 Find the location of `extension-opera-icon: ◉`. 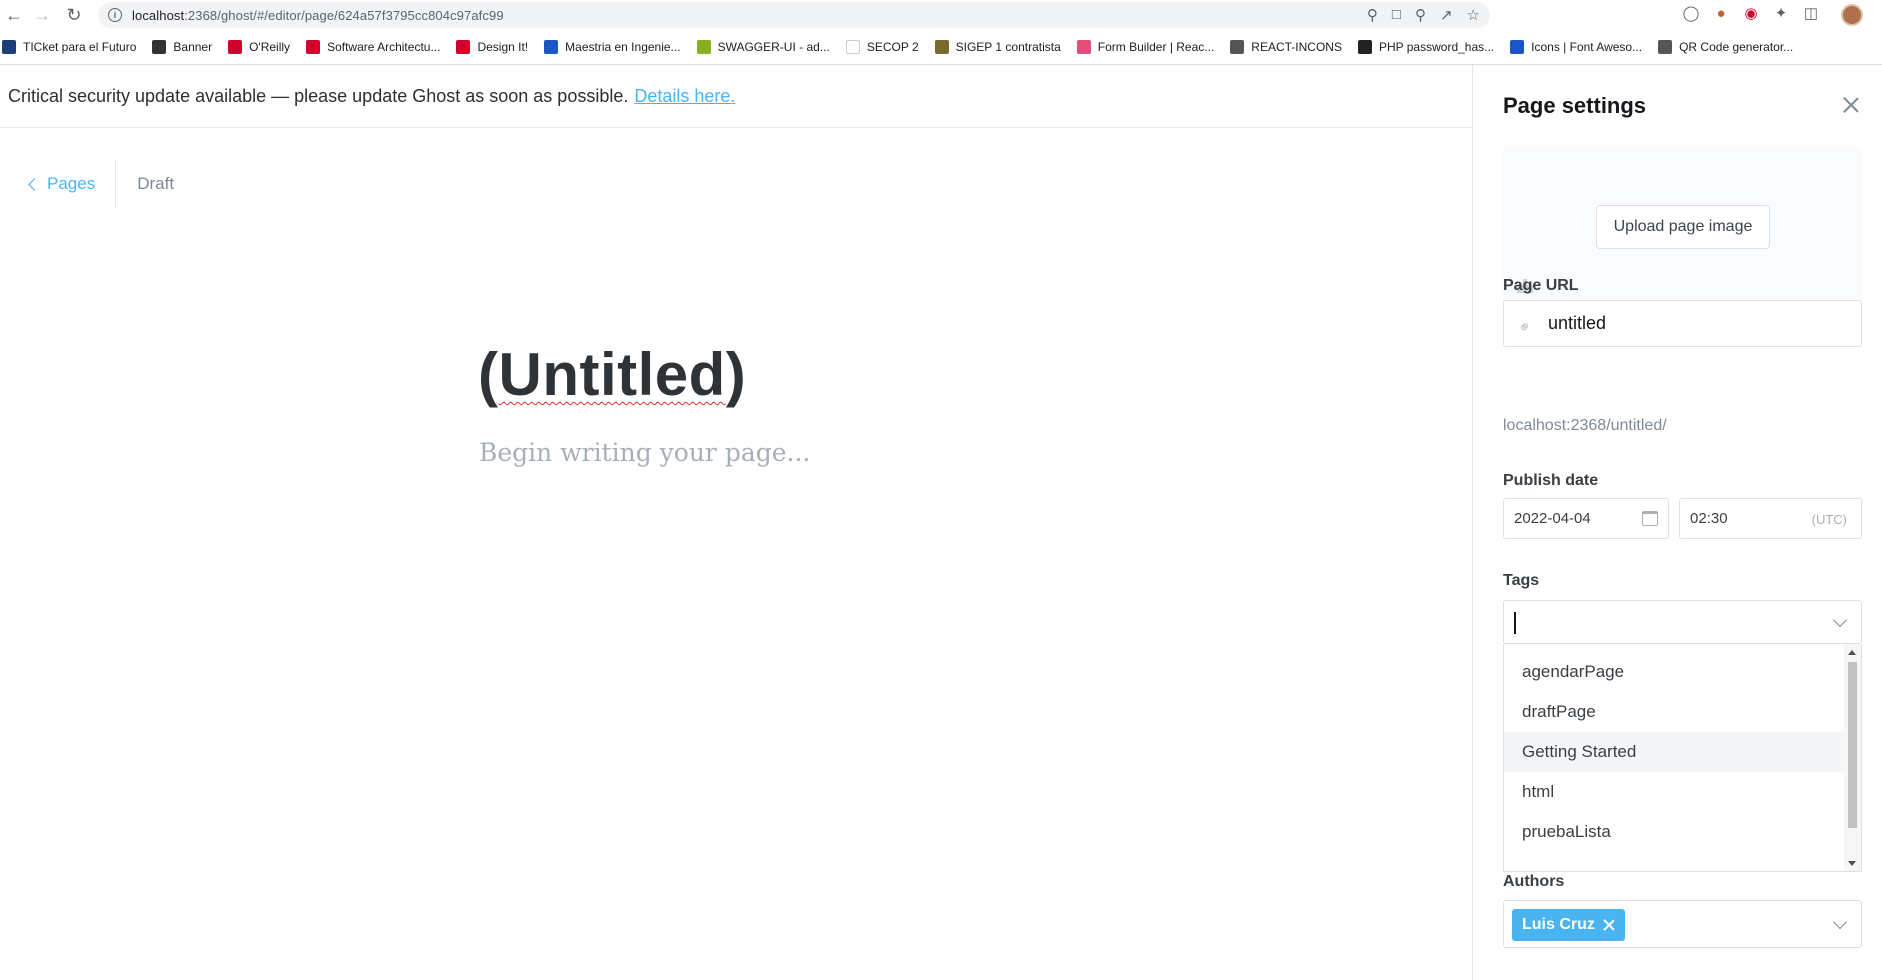

extension-opera-icon: ◉ is located at coordinates (1751, 13).